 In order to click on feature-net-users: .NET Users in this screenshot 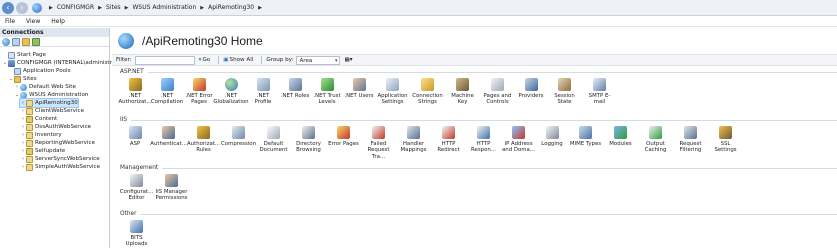, I will do `click(359, 91)`.